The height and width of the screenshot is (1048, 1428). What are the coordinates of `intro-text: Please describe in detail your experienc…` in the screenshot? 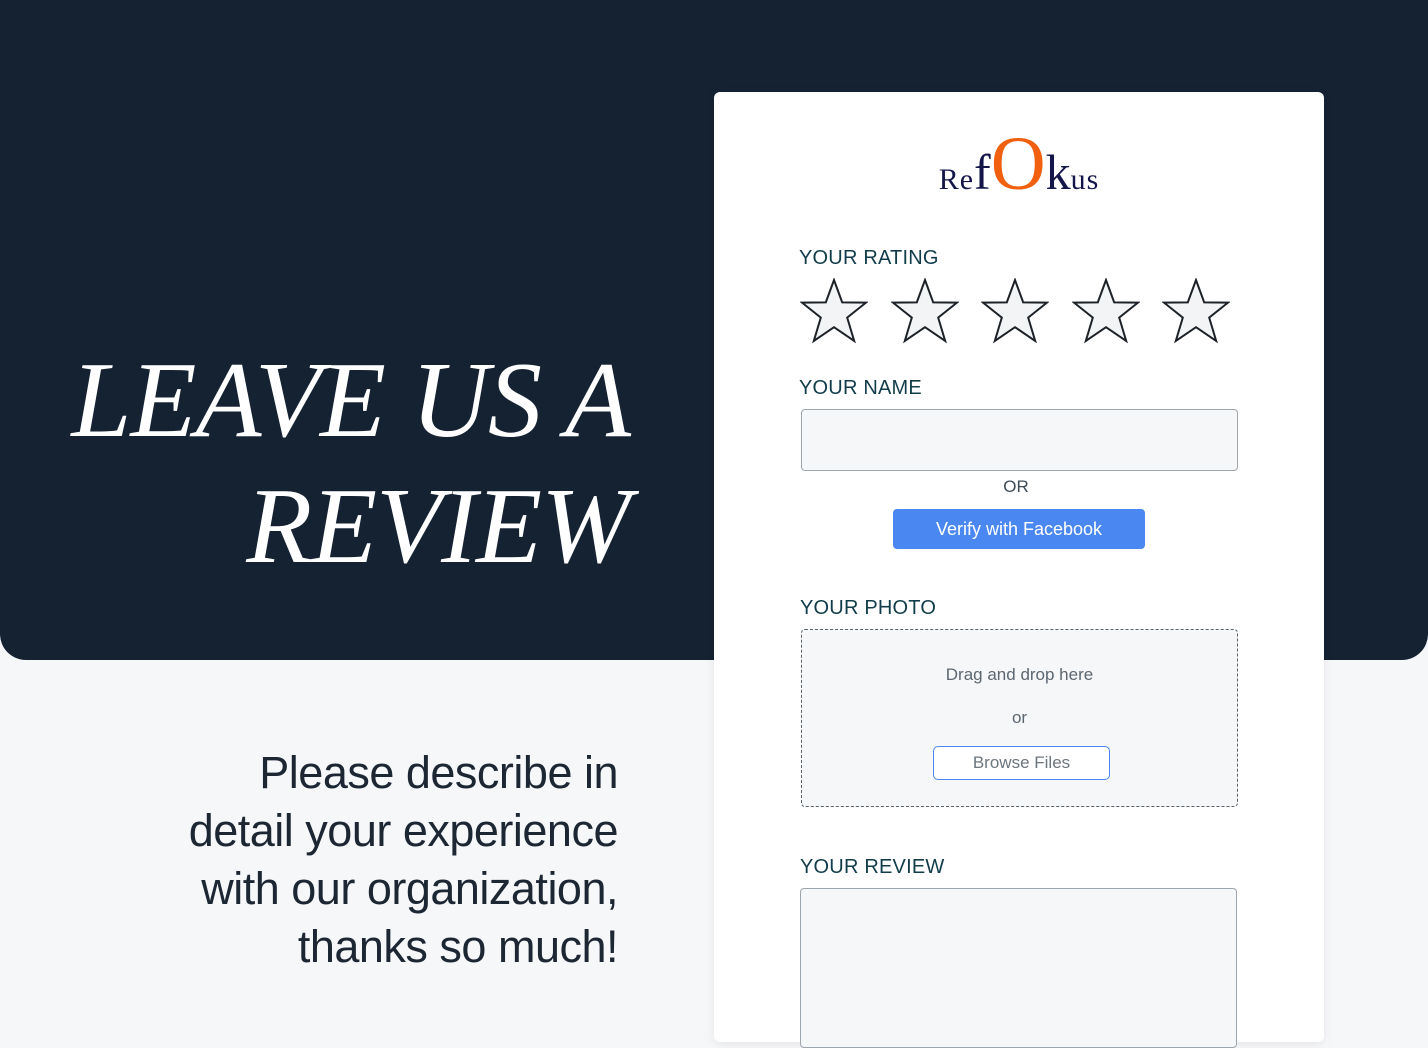 It's located at (369, 860).